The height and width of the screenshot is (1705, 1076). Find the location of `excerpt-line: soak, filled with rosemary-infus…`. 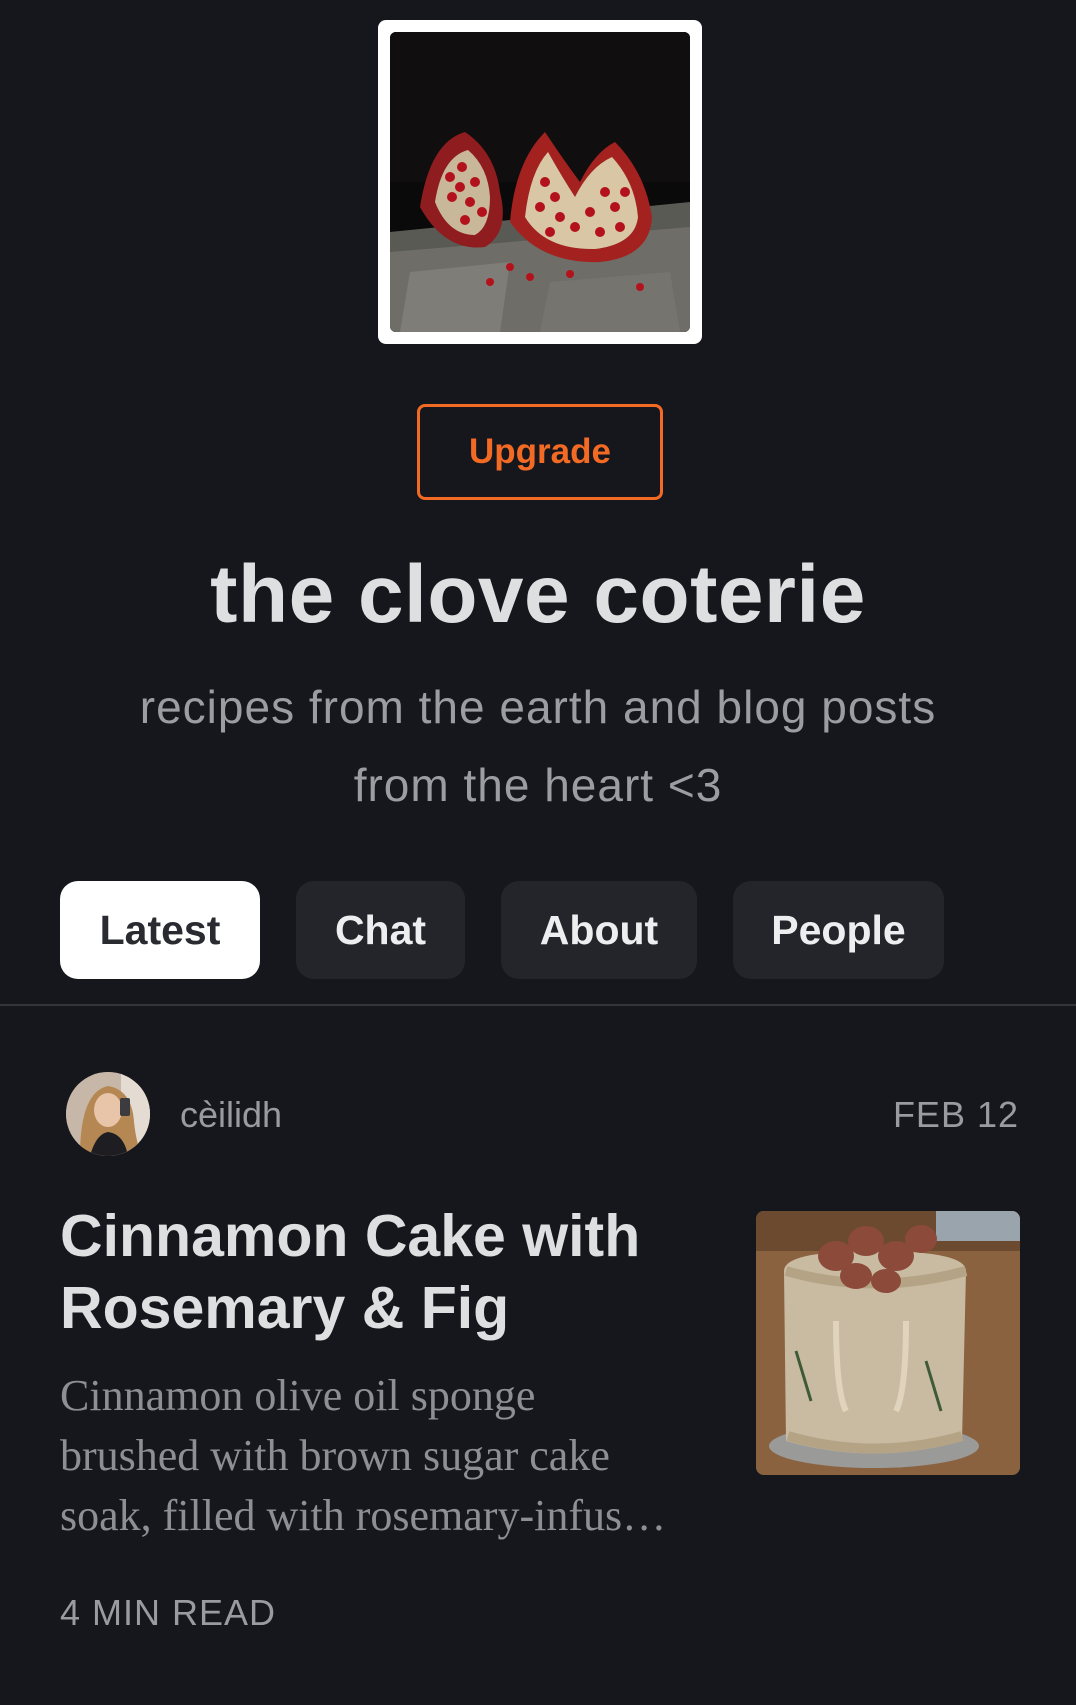

excerpt-line: soak, filled with rosemary-infus… is located at coordinates (363, 1515).